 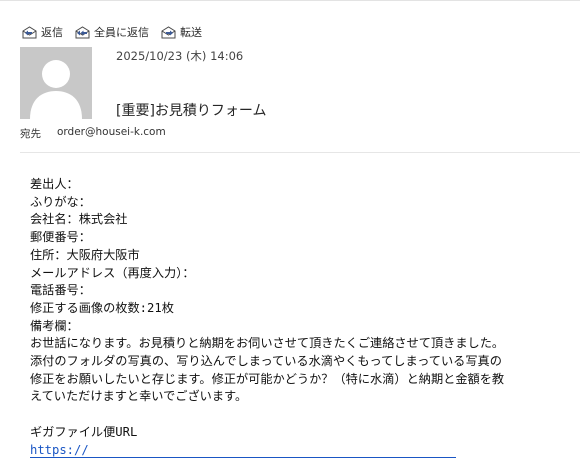 I want to click on forward-label: 転送, so click(x=191, y=32).